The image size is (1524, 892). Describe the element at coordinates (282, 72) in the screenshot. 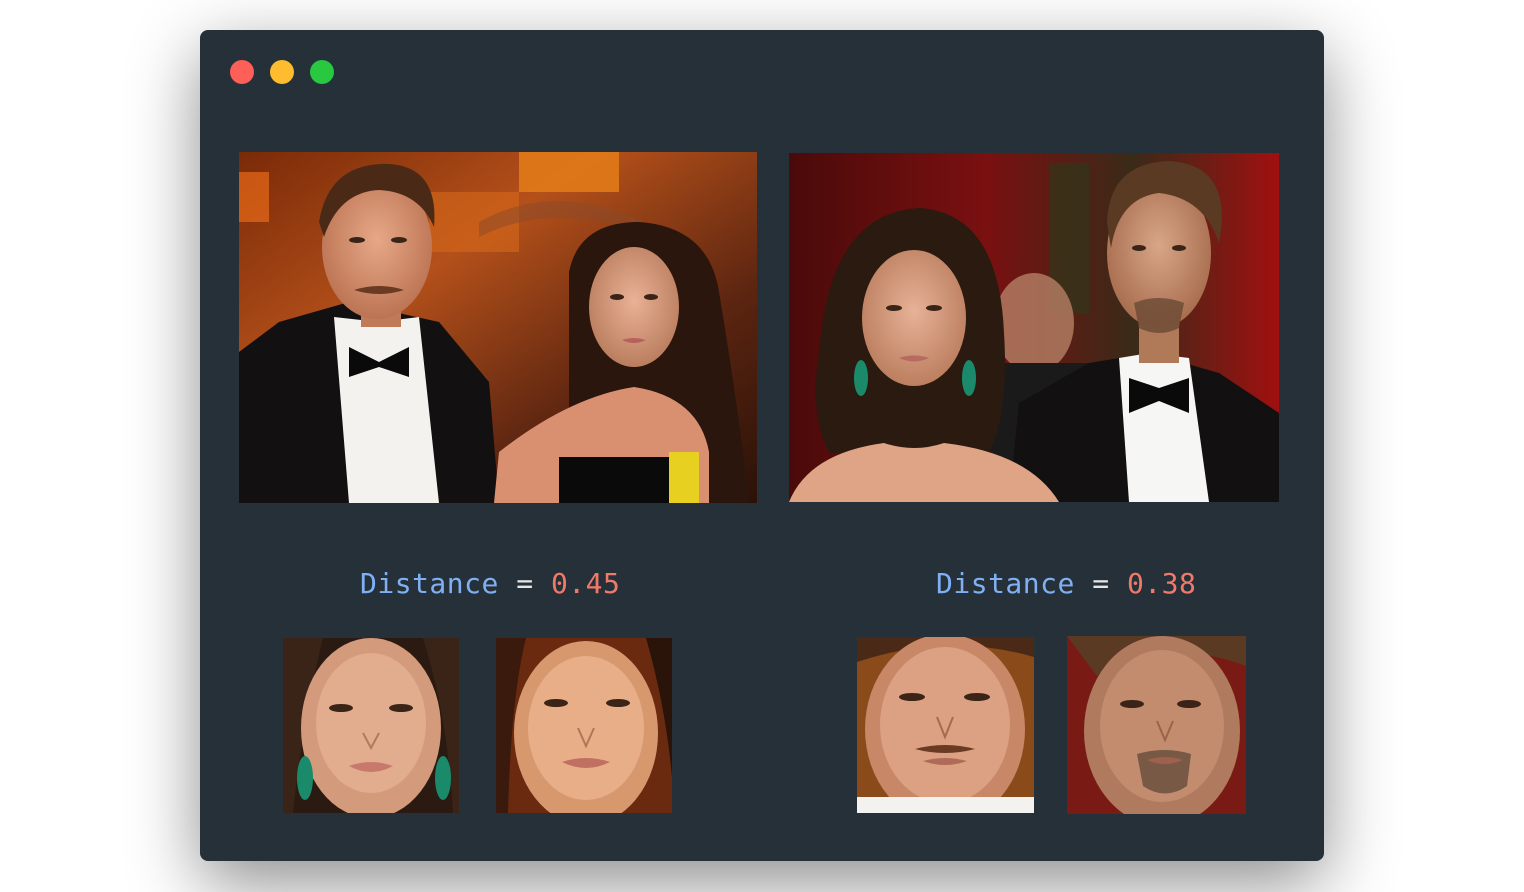

I see `minimize-button` at that location.